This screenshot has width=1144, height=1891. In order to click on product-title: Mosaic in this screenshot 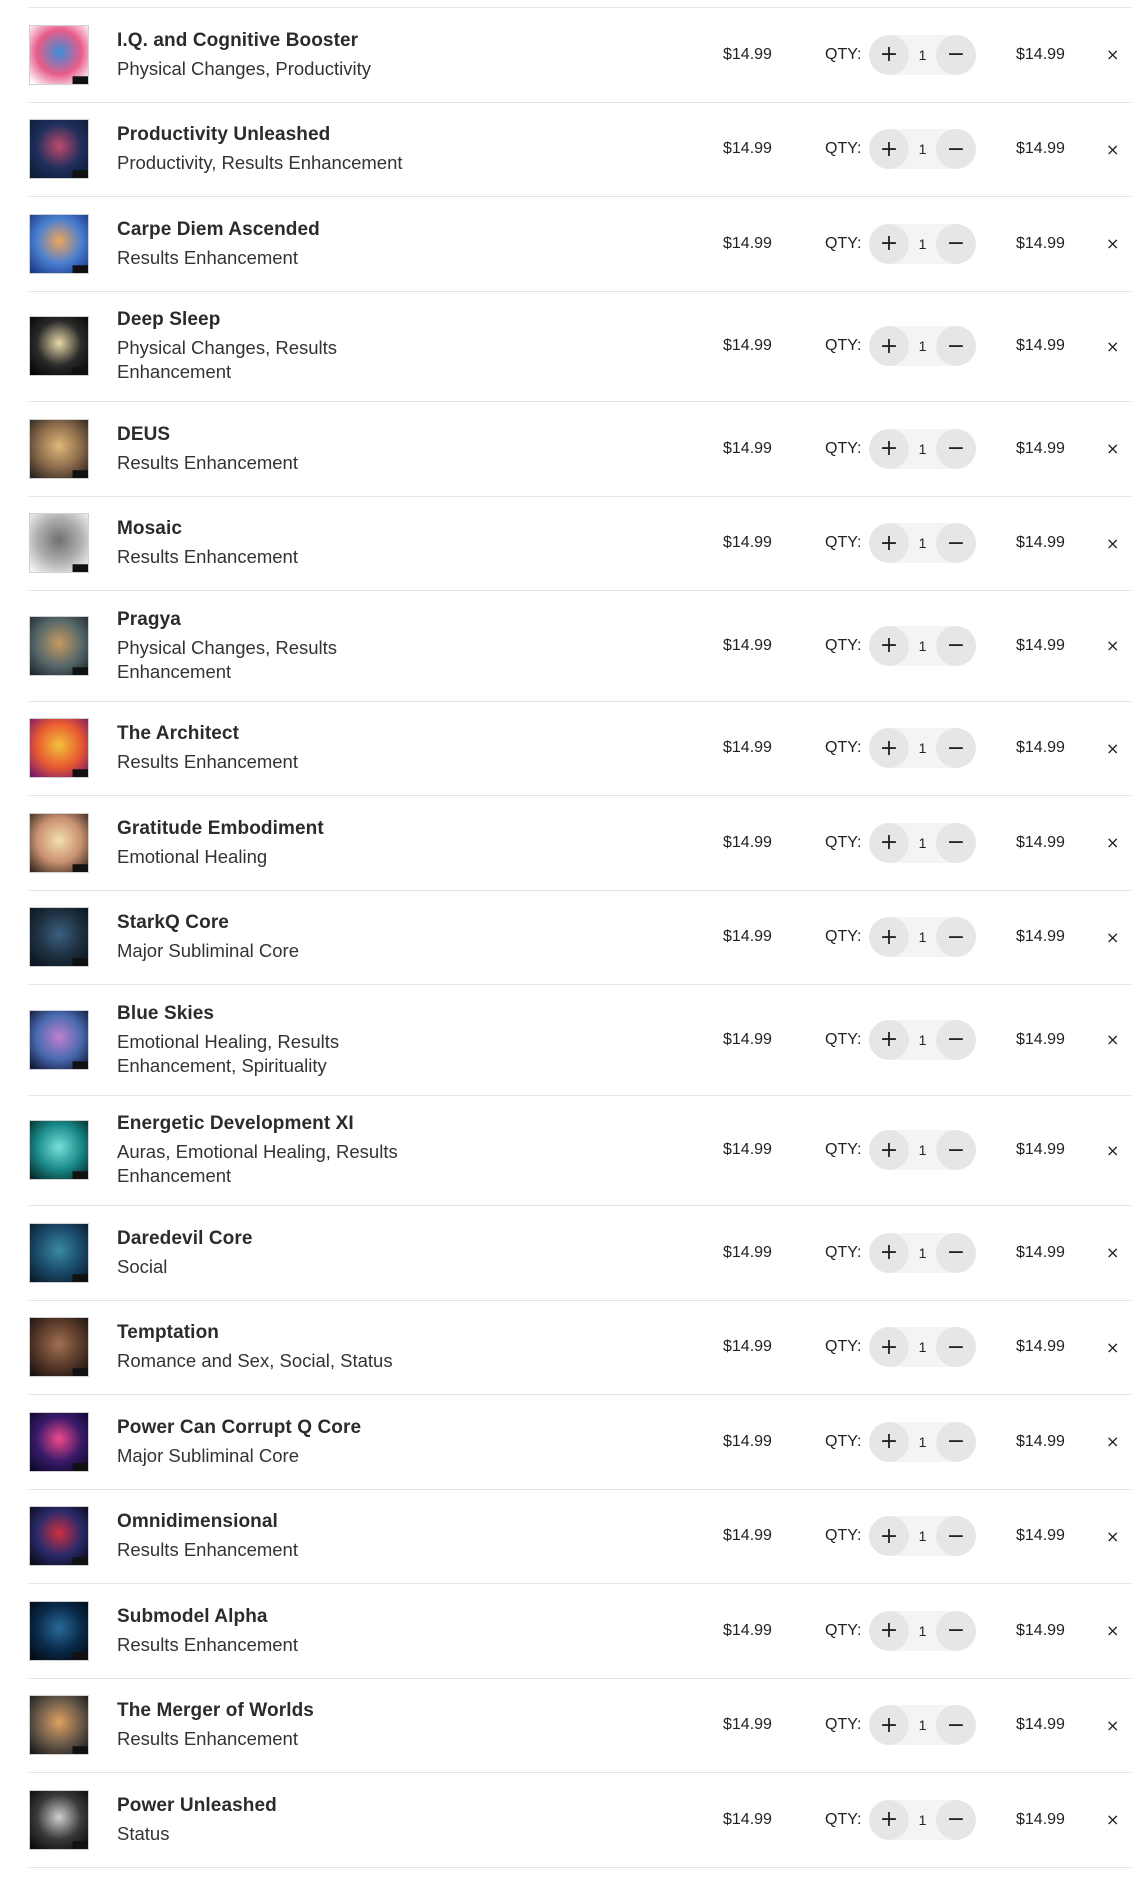, I will do `click(277, 529)`.